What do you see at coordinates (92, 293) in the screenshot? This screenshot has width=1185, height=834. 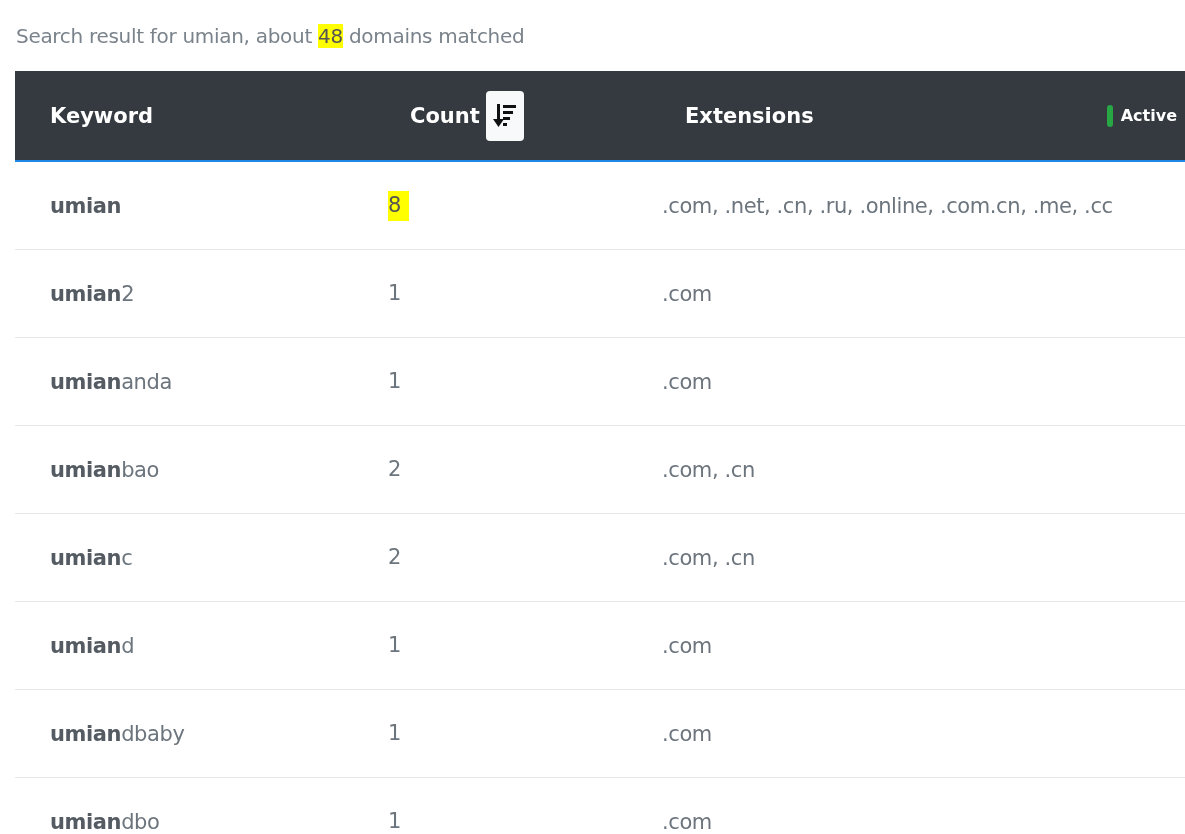 I see `keyword-cell-text: umian2` at bounding box center [92, 293].